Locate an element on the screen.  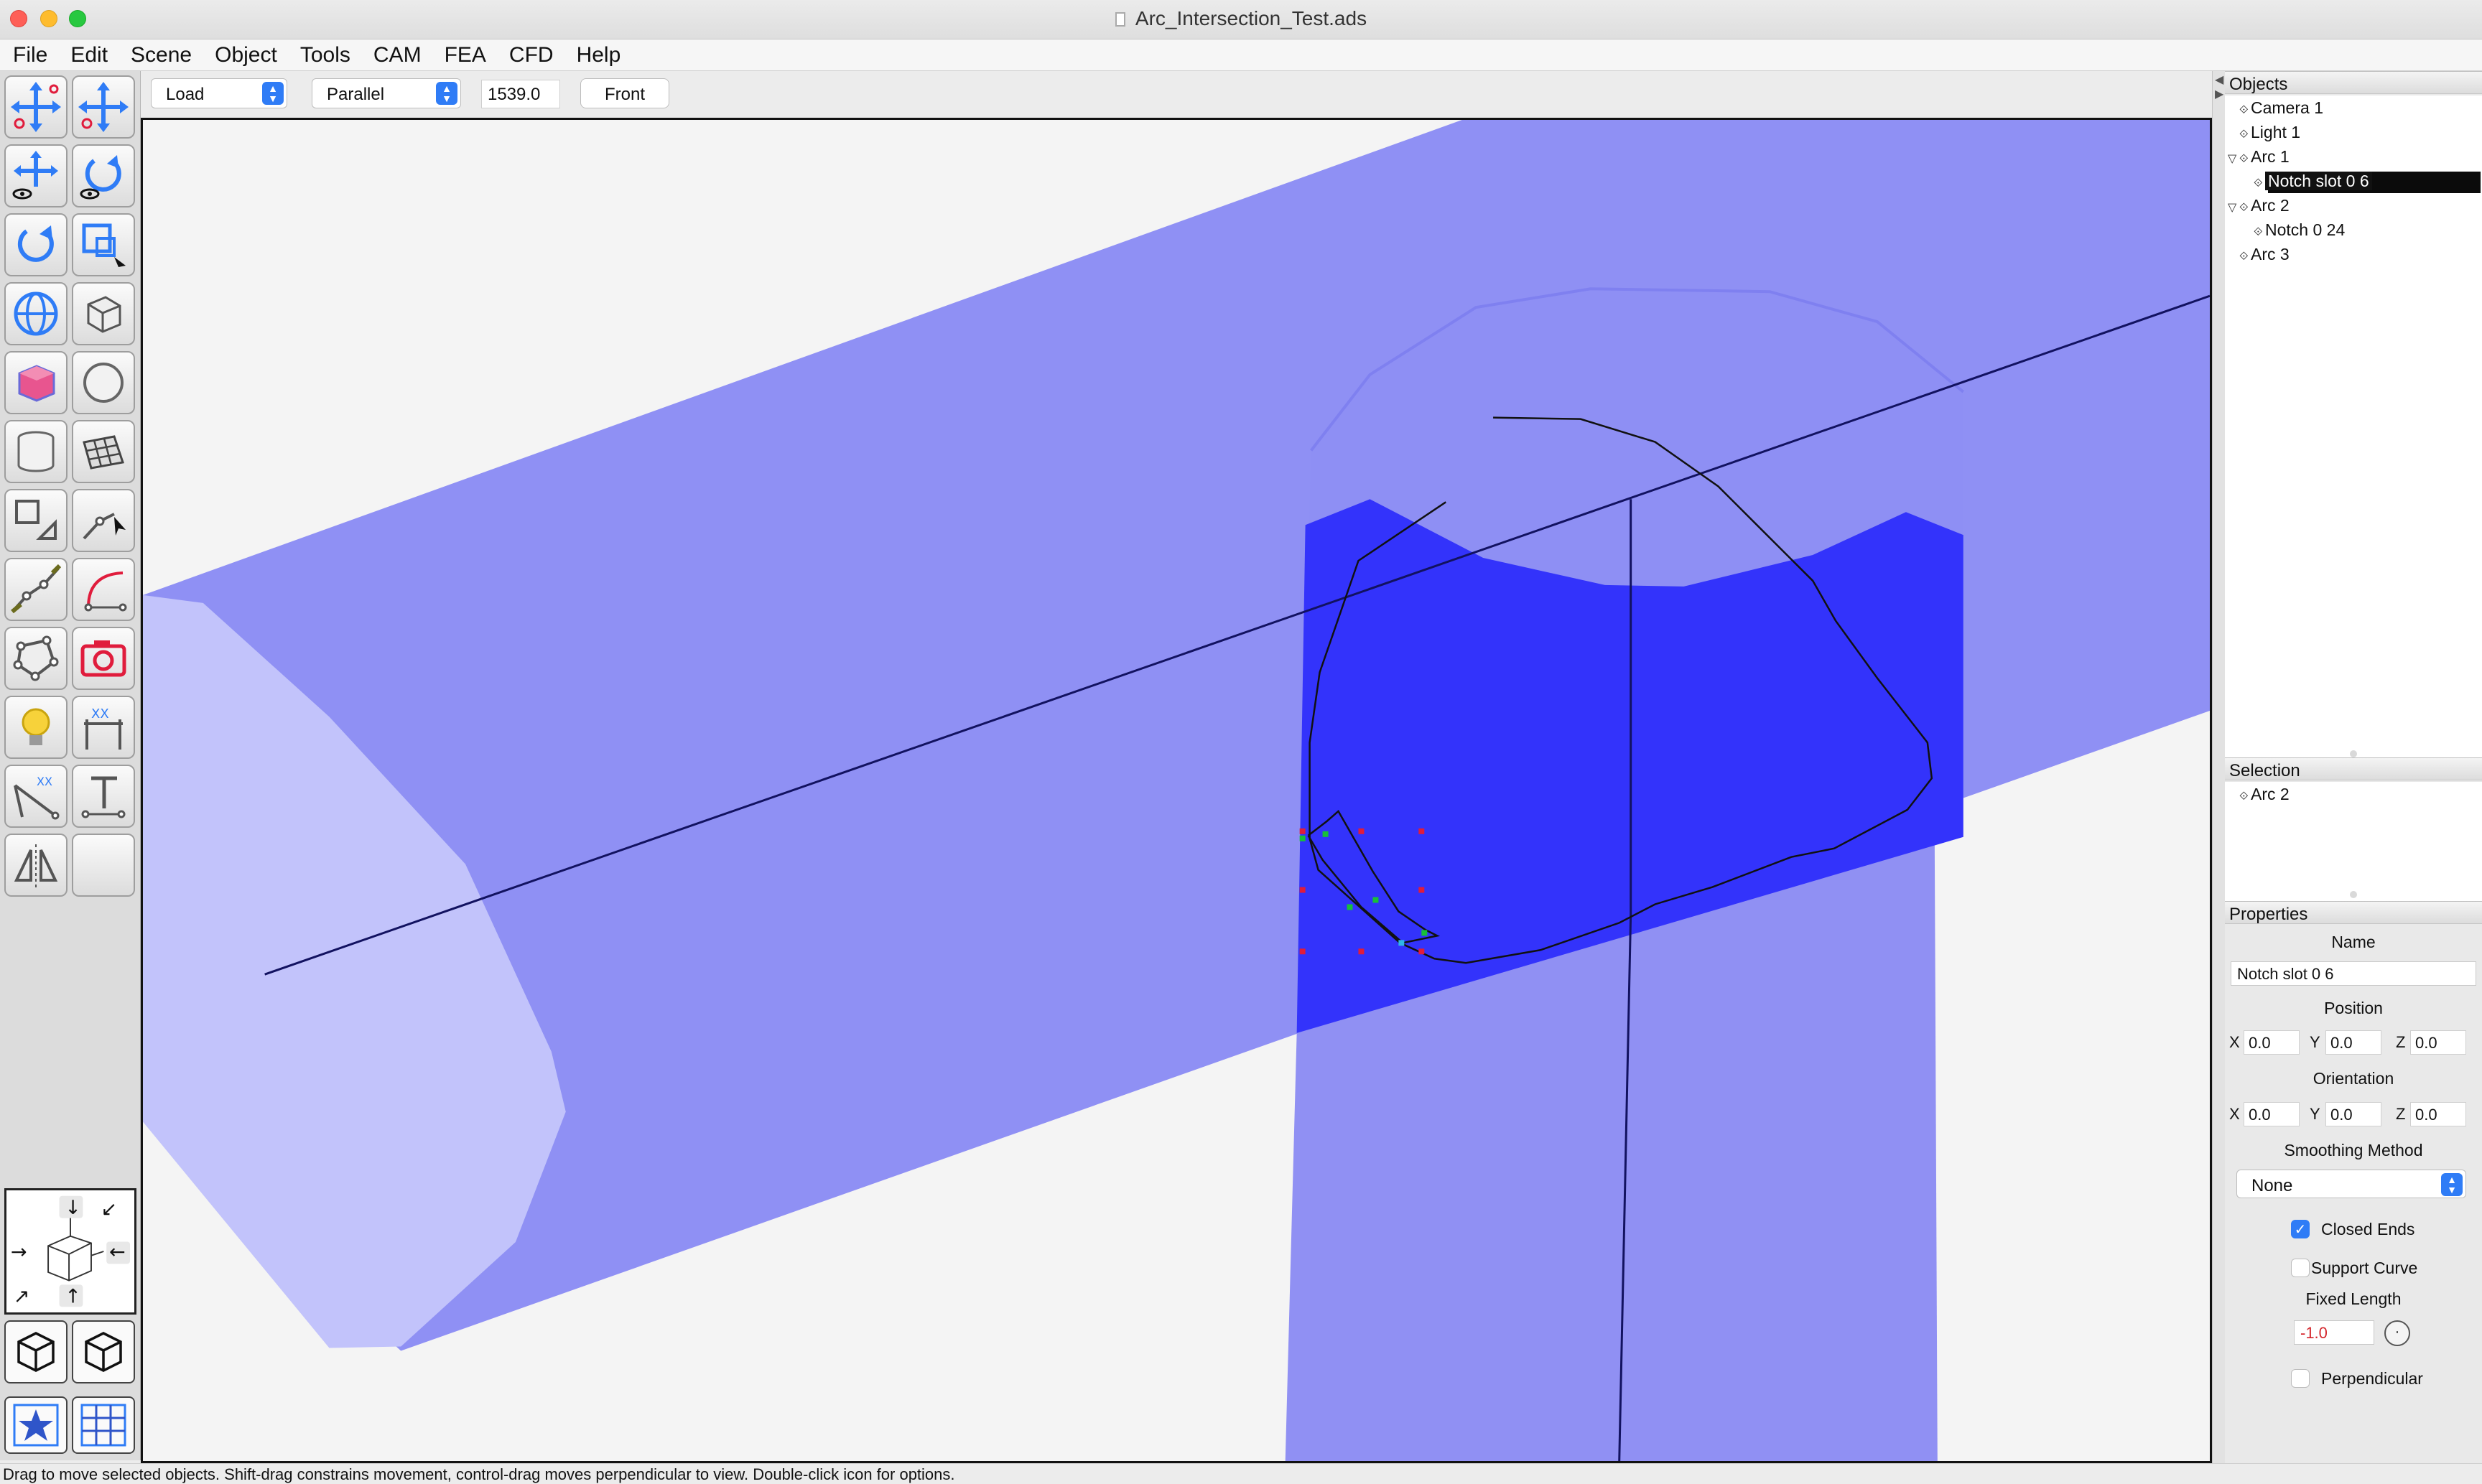
wire-cube-alt-icon is located at coordinates (103, 1352).